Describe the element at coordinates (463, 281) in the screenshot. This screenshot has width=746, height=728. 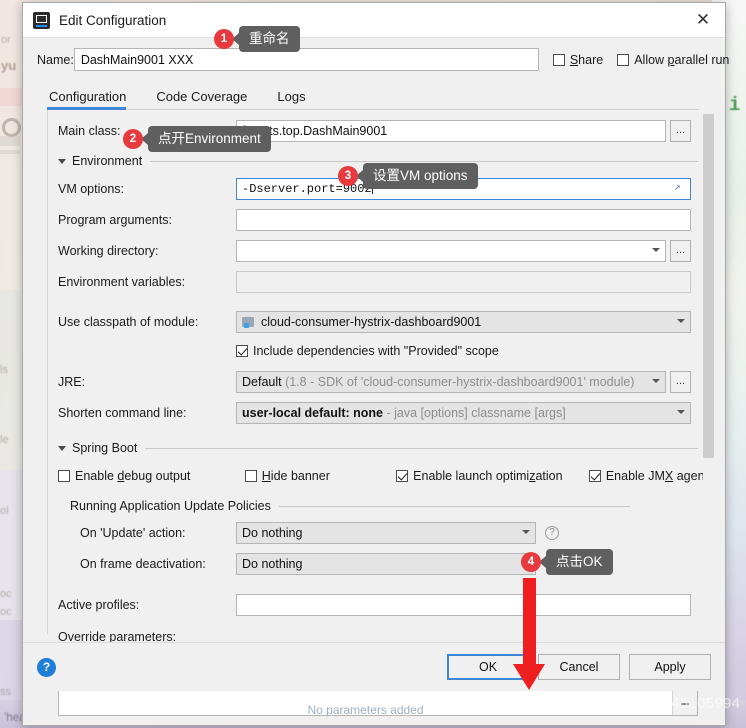
I see `environment-variables-input` at that location.